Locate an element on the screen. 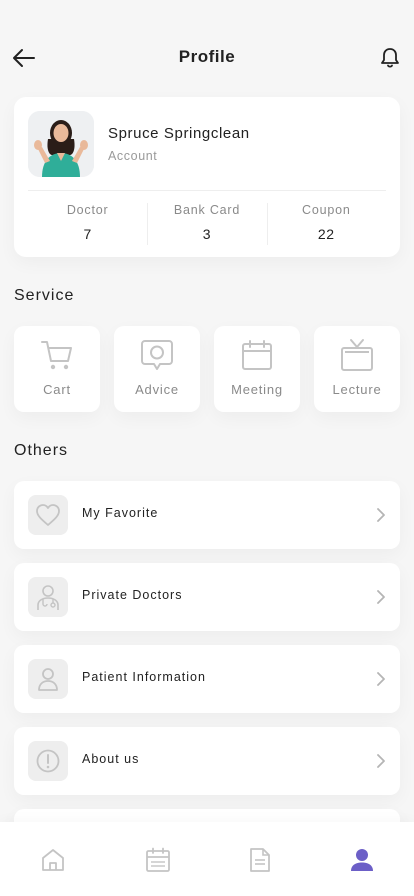  service-meeting: Meeting is located at coordinates (257, 369).